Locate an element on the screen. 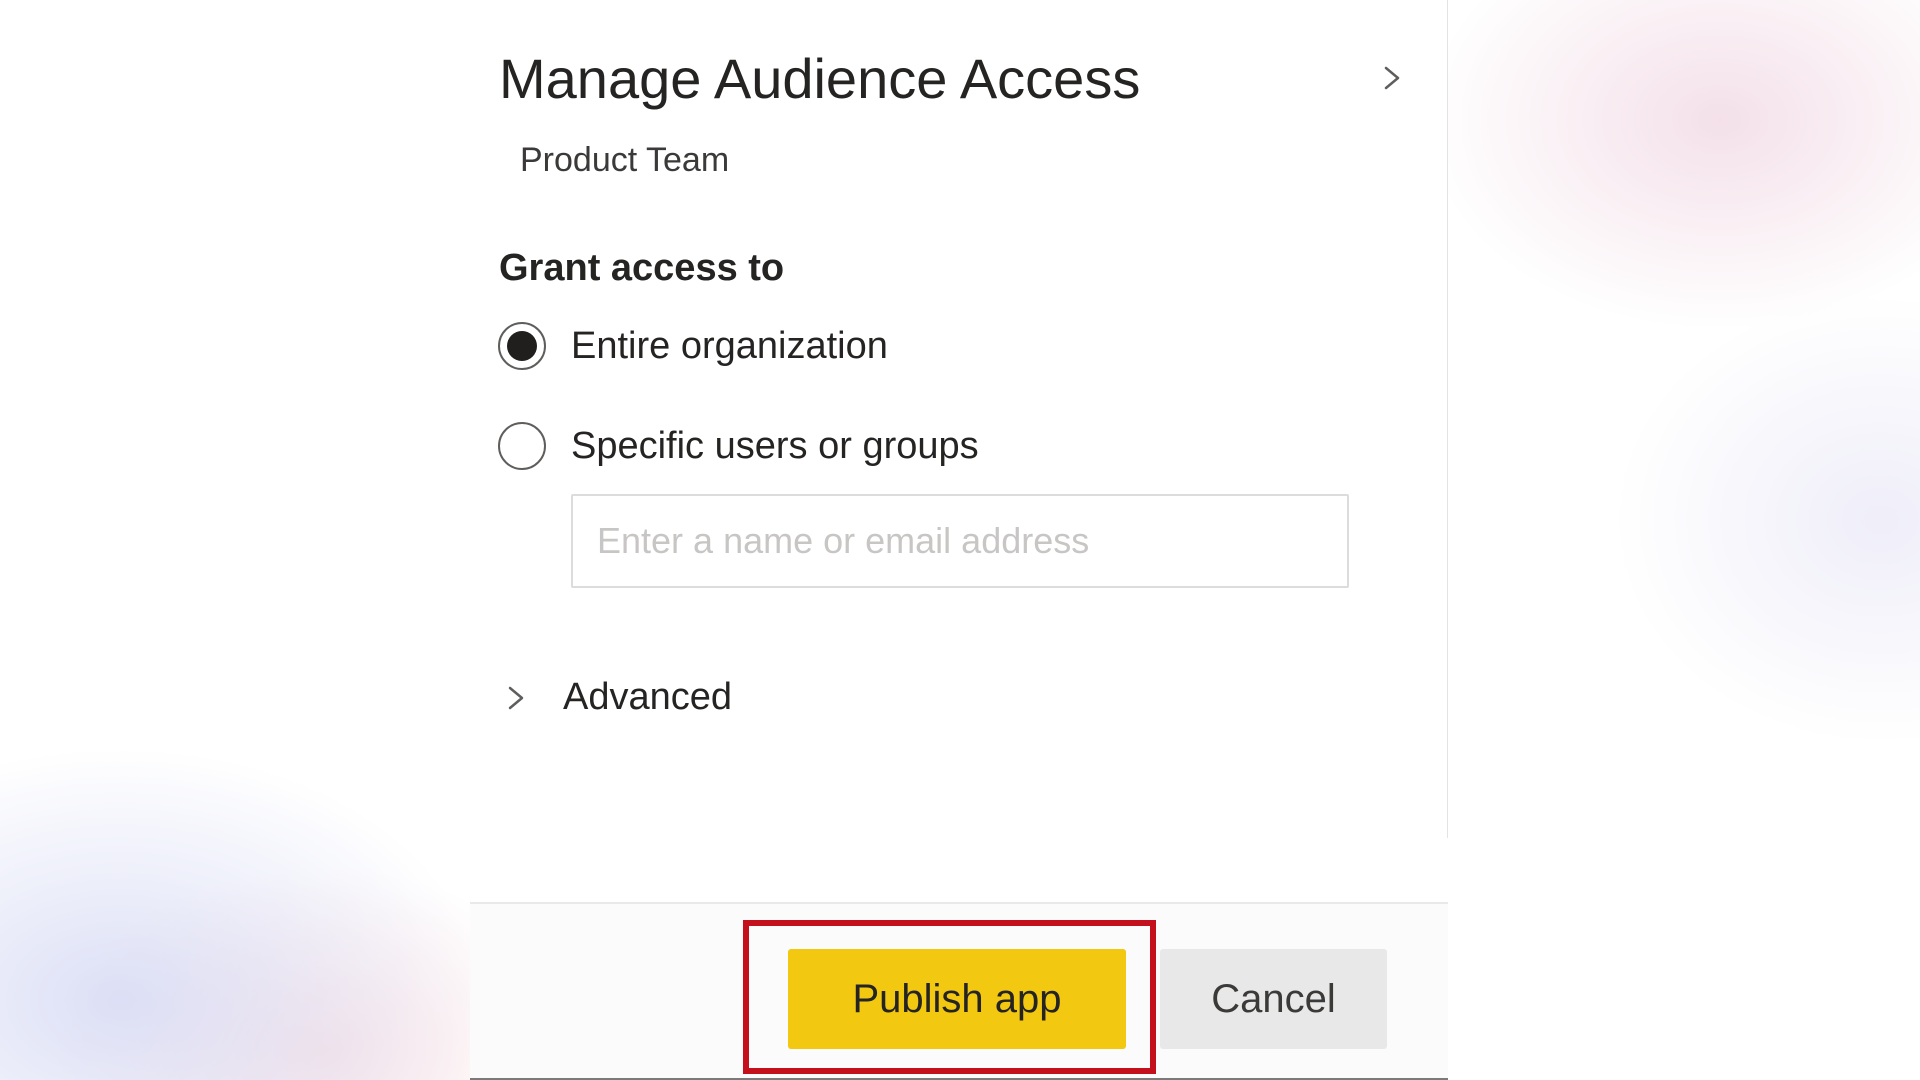 This screenshot has width=1920, height=1080. radio-button-unselected is located at coordinates (522, 446).